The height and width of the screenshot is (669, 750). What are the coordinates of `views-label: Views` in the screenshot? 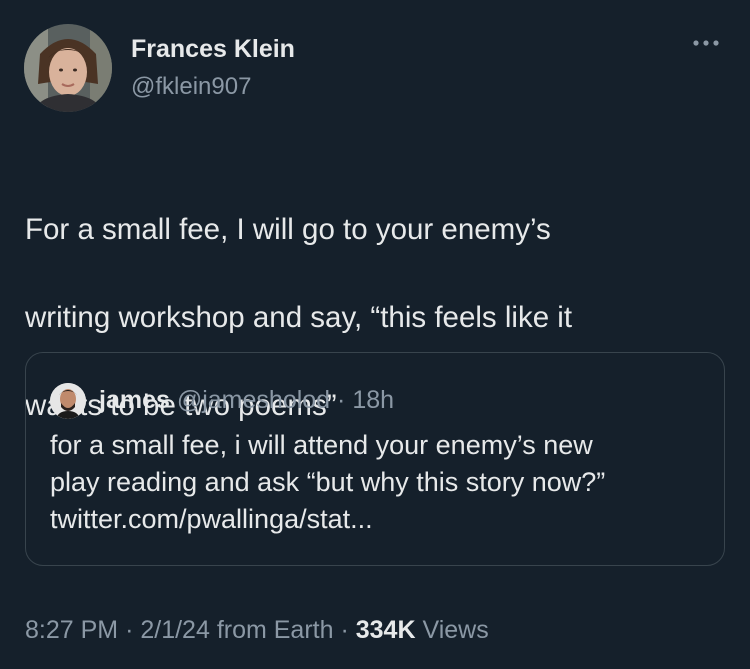 It's located at (455, 630).